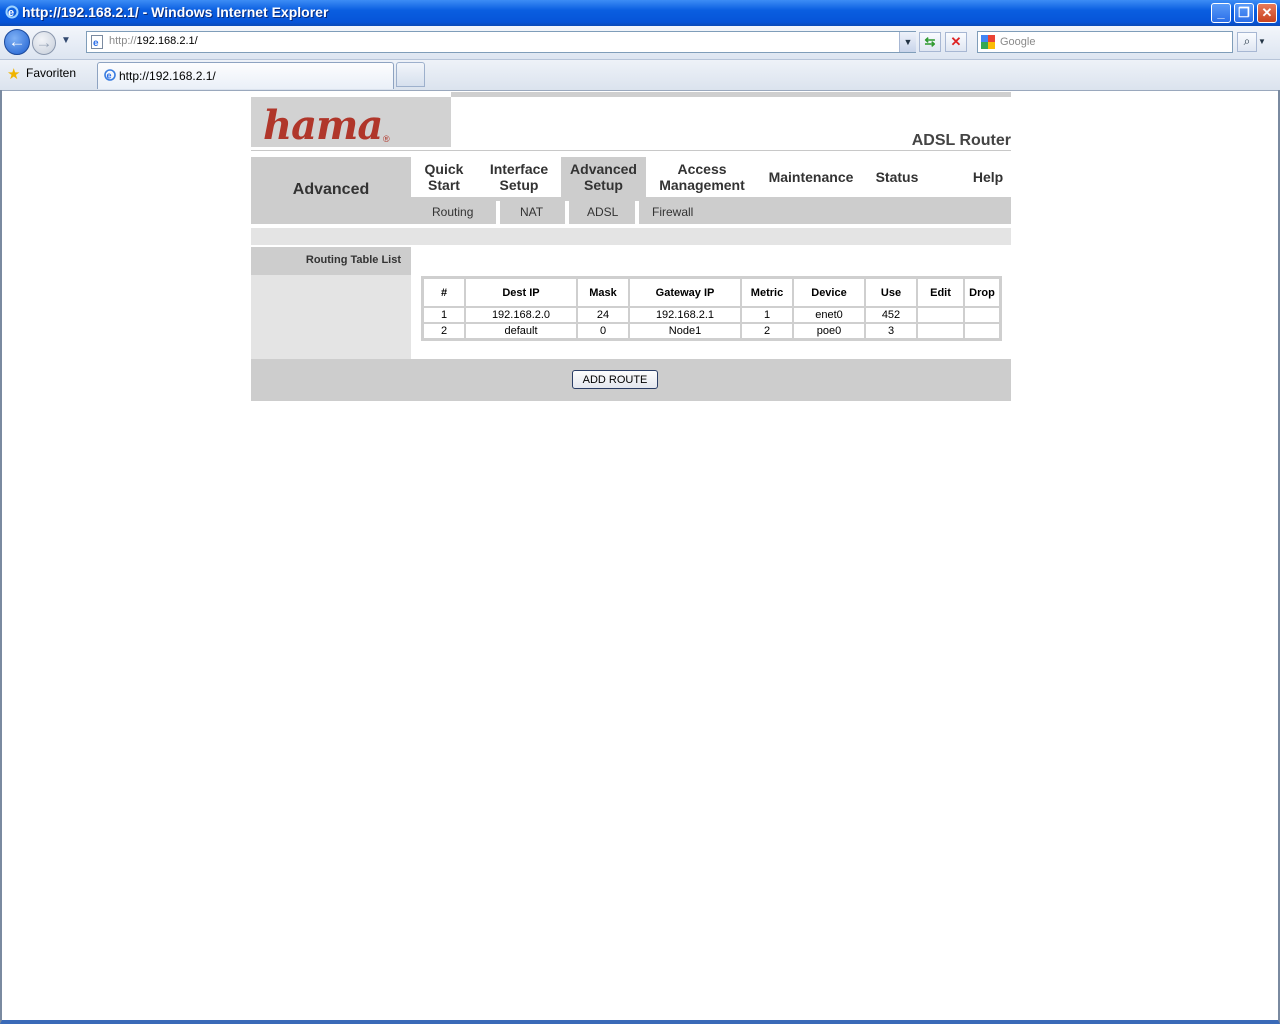  What do you see at coordinates (685, 315) in the screenshot?
I see `table-cell: 192.168.2.1` at bounding box center [685, 315].